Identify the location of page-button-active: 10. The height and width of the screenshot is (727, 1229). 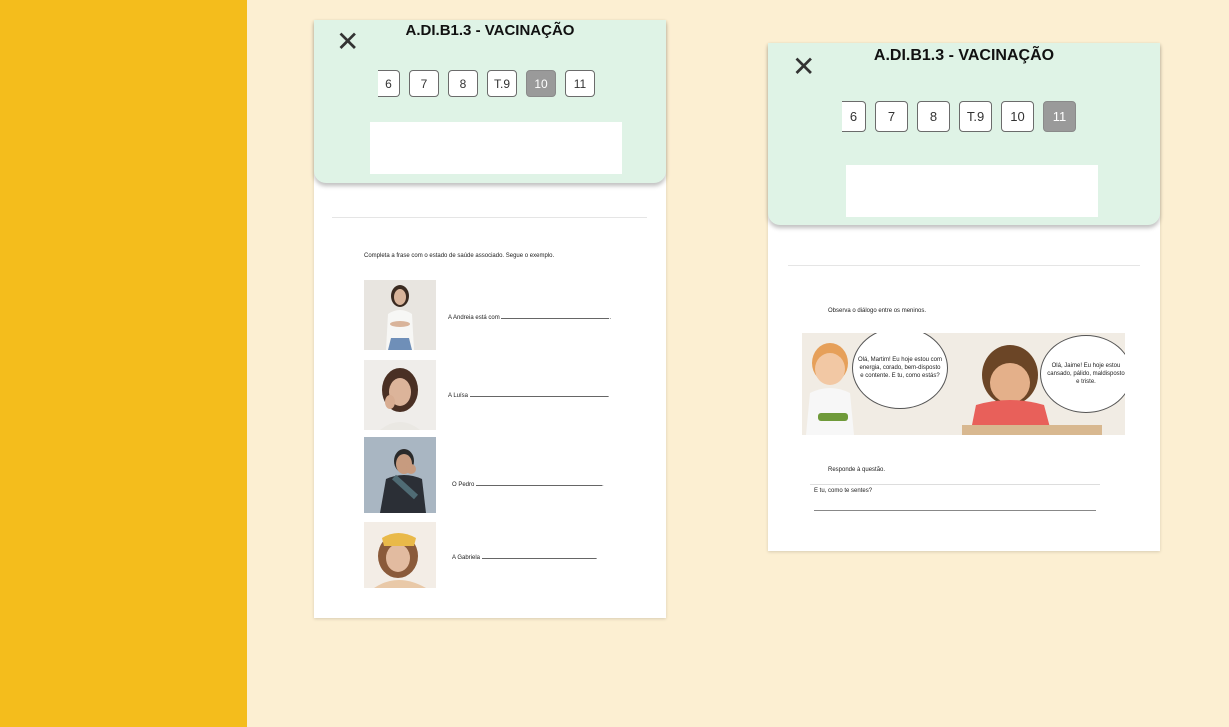
(541, 83).